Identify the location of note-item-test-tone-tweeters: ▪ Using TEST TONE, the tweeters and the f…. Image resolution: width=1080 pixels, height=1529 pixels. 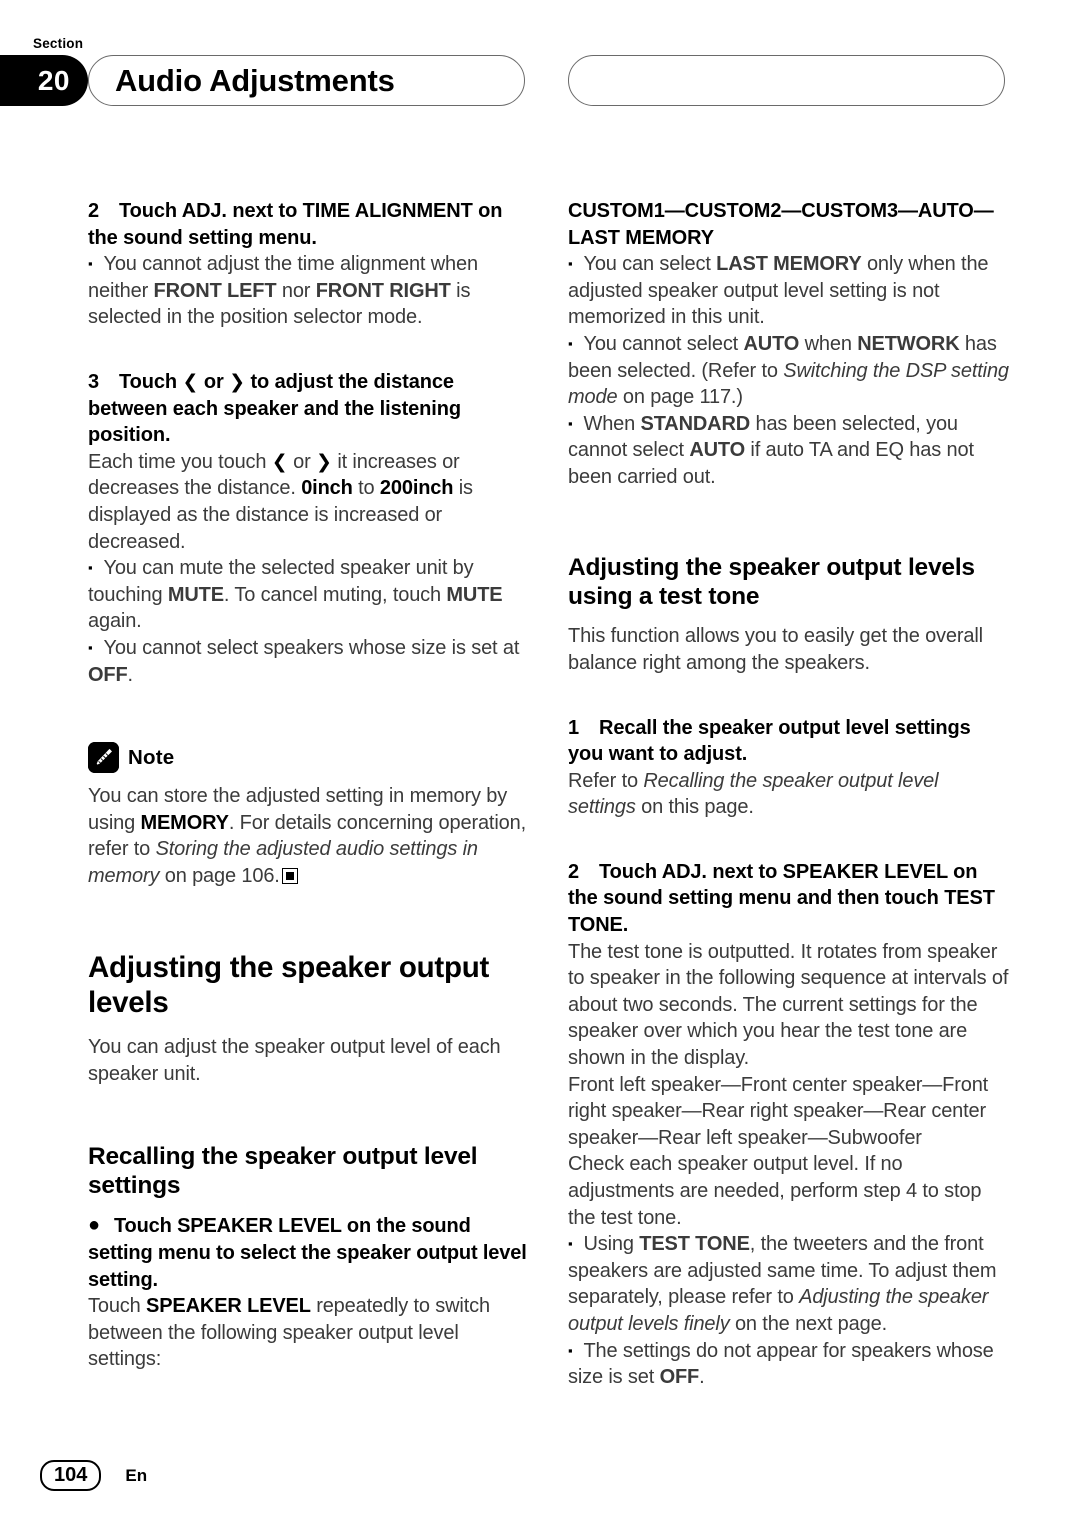
(789, 1284).